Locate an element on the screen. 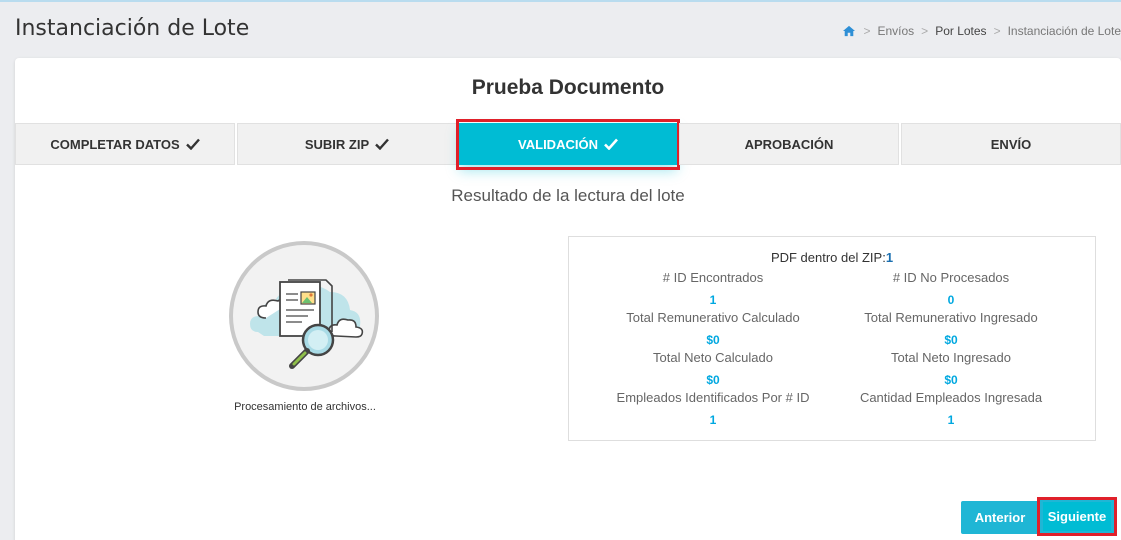  metric-label: Total Neto Ingresado is located at coordinates (951, 357).